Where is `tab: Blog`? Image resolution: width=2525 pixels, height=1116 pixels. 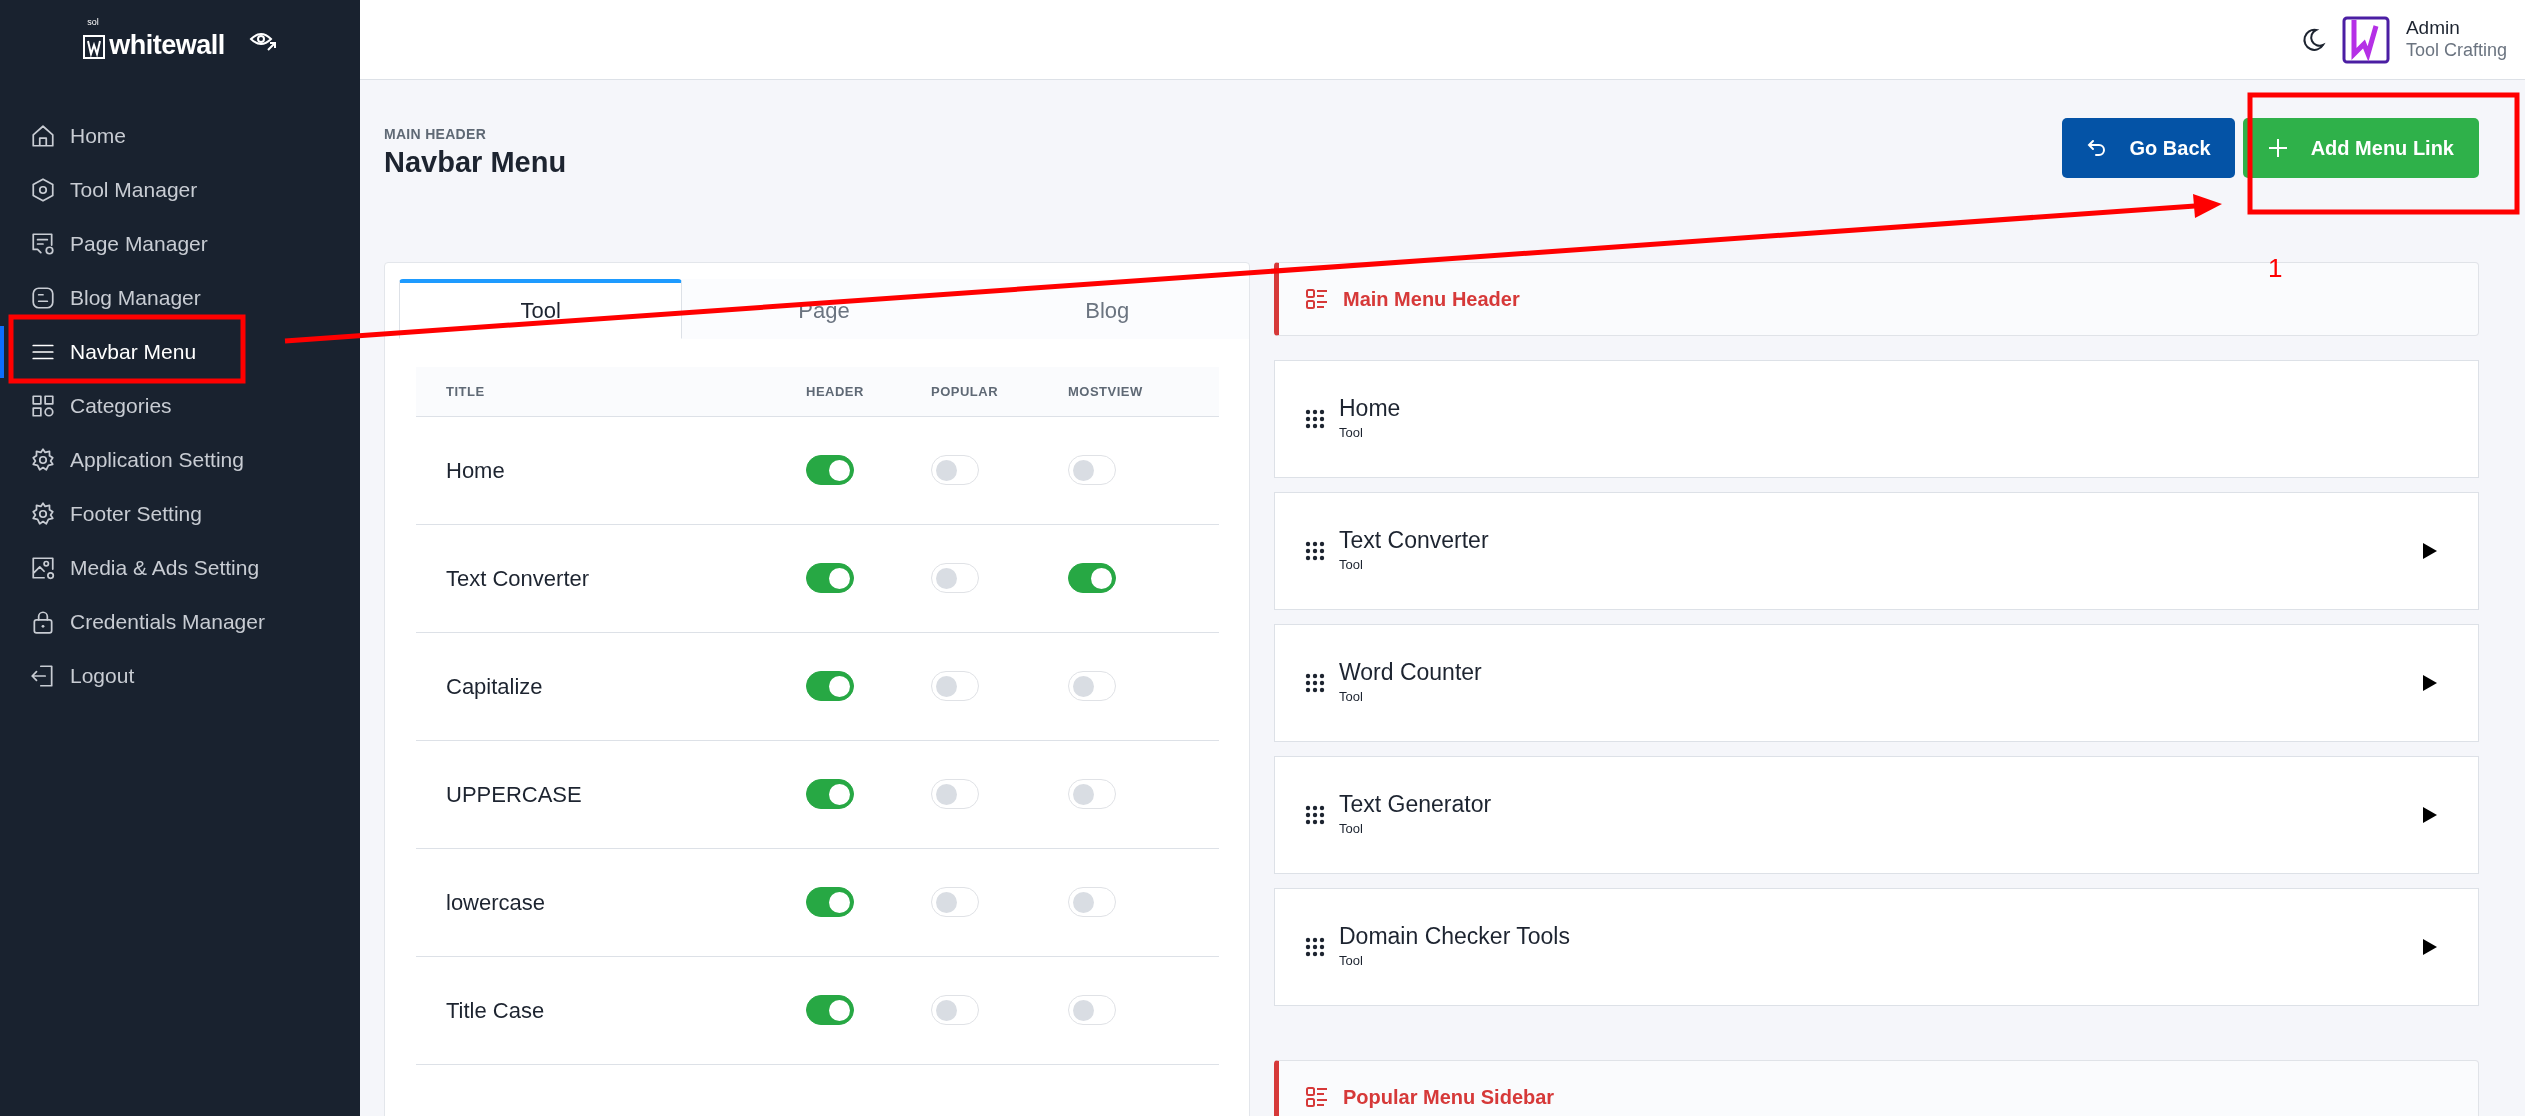 tab: Blog is located at coordinates (1107, 308).